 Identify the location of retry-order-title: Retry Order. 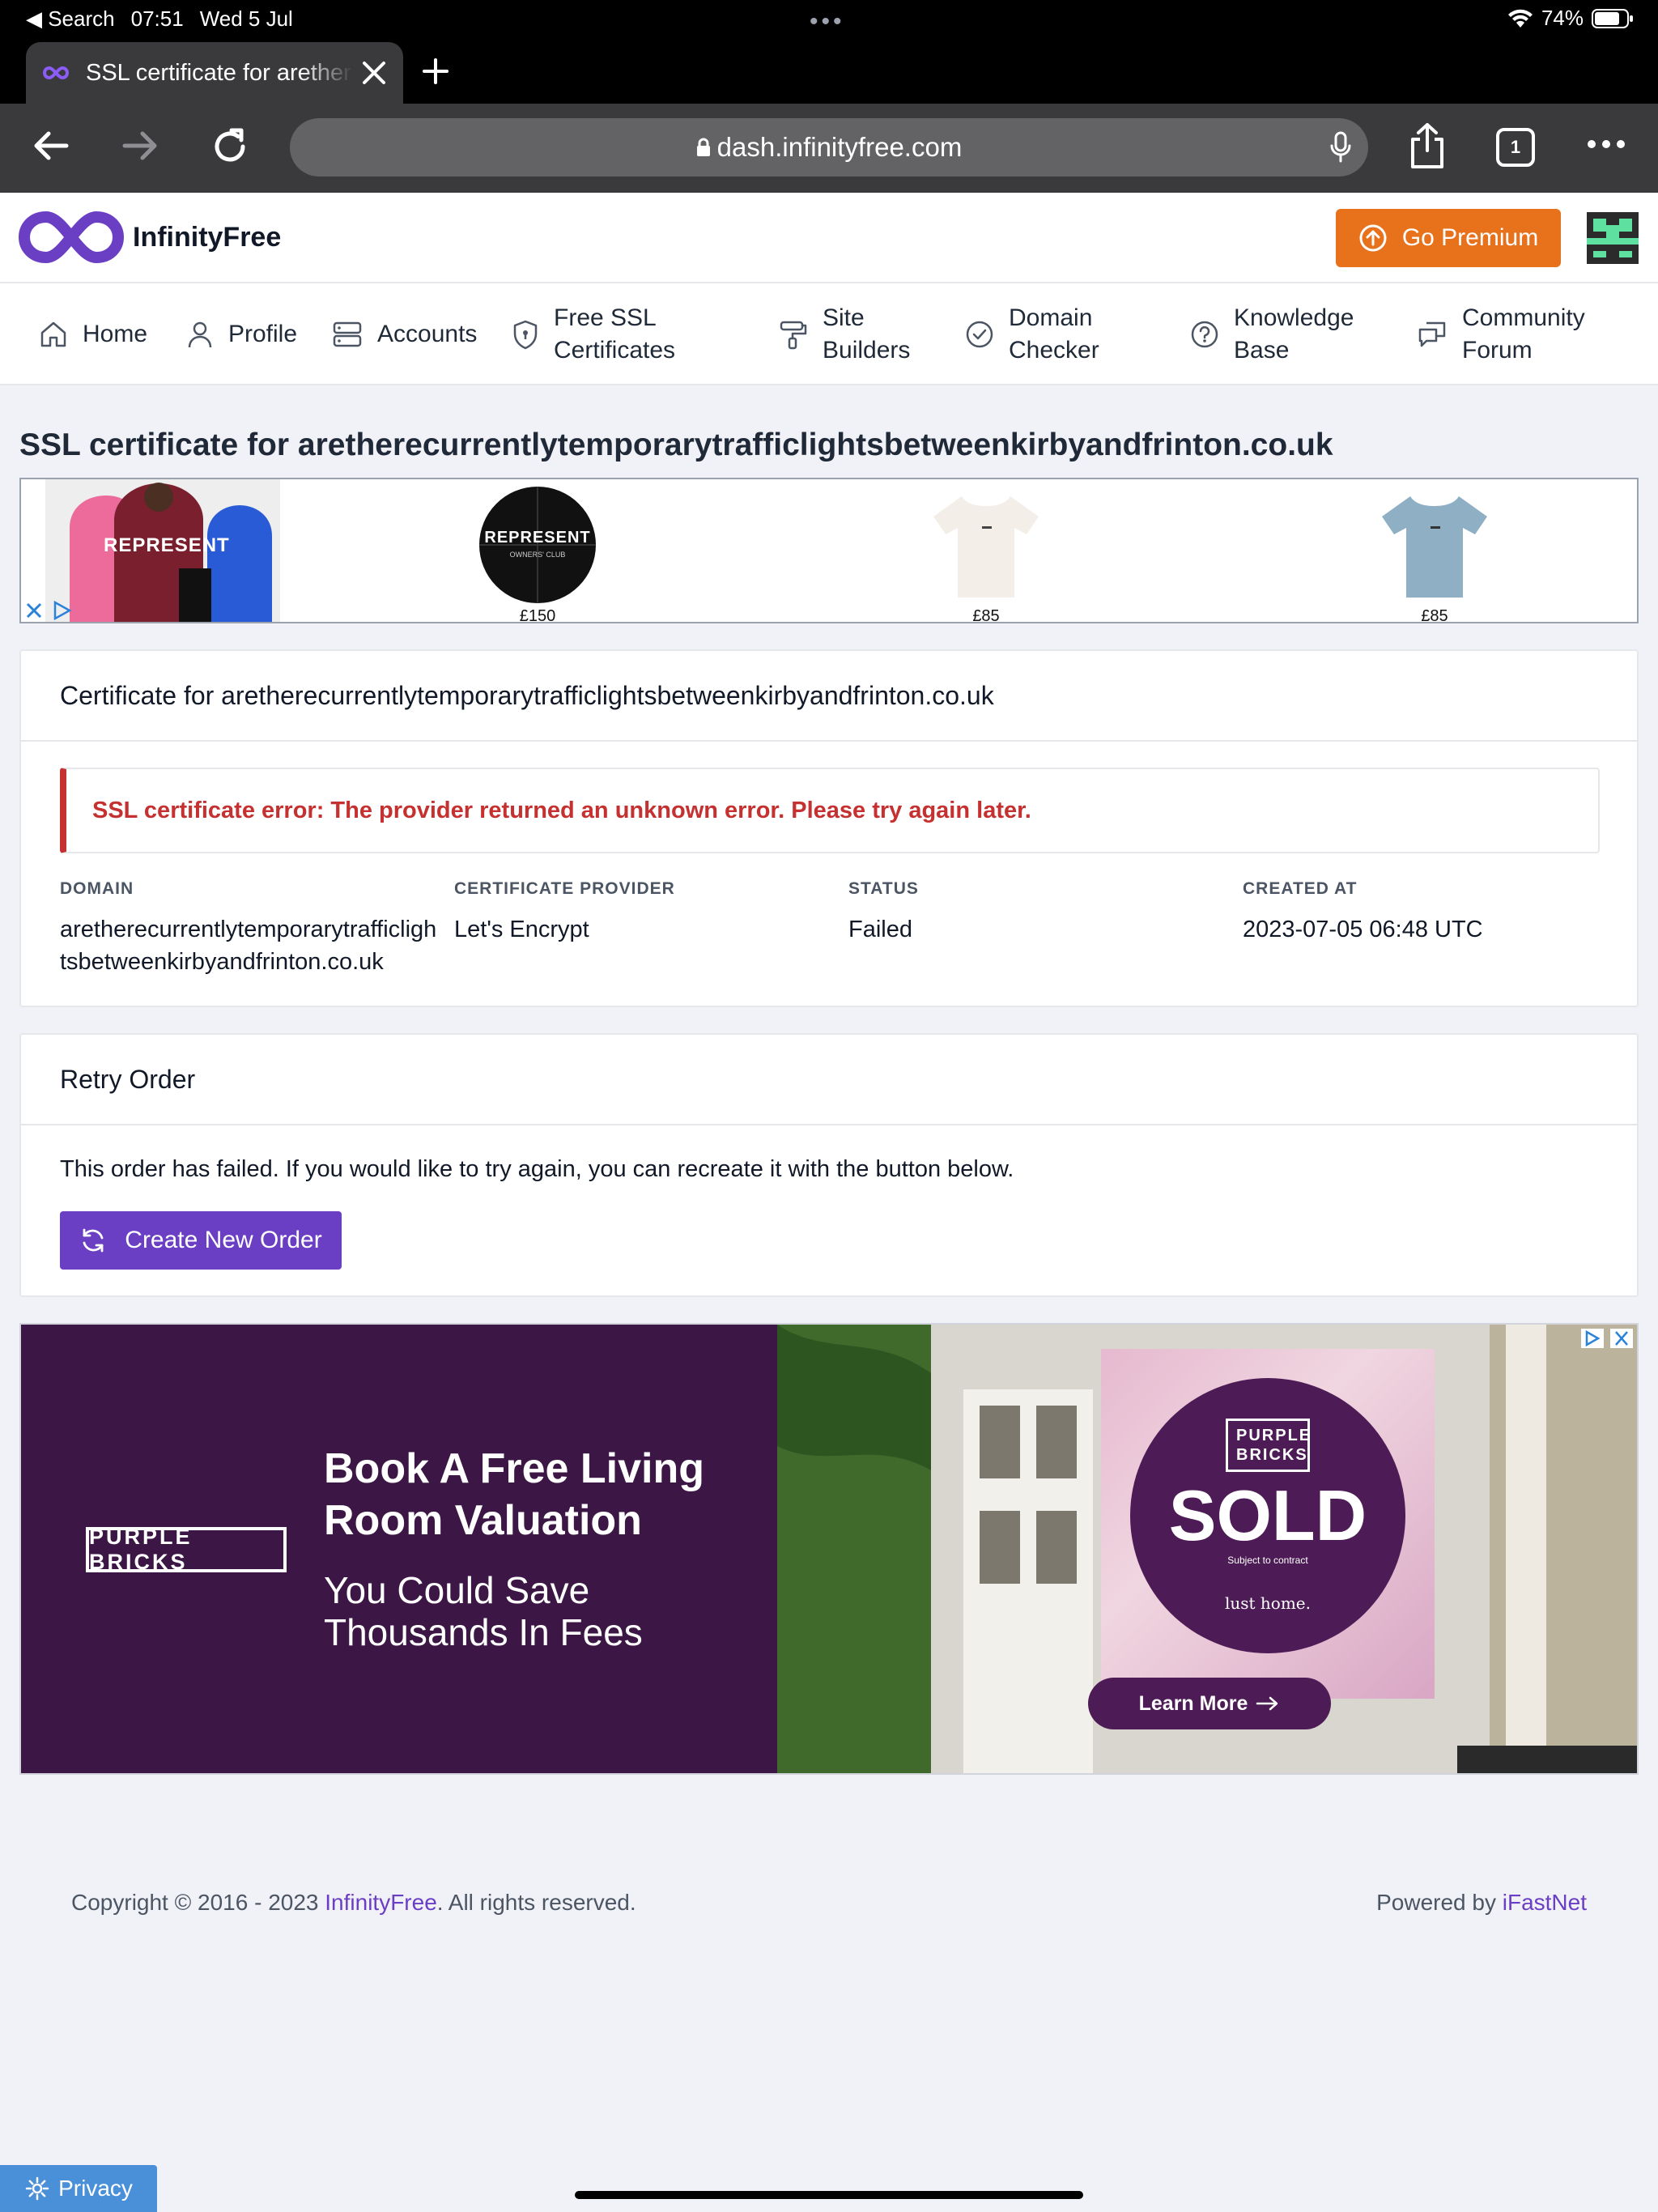
(829, 1080).